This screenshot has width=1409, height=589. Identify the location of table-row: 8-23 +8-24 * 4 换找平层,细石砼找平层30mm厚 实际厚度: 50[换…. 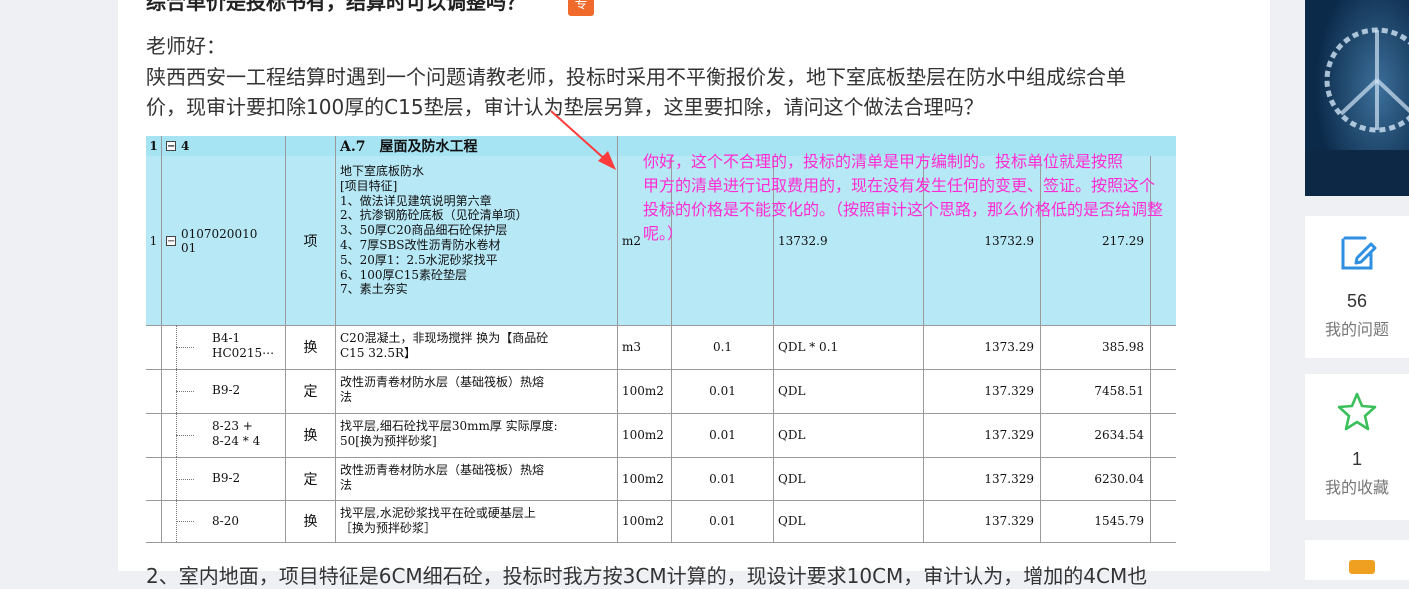
(661, 435).